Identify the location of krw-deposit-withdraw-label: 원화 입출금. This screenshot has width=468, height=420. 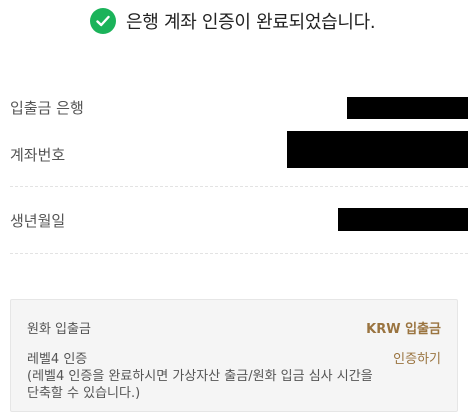
(59, 329).